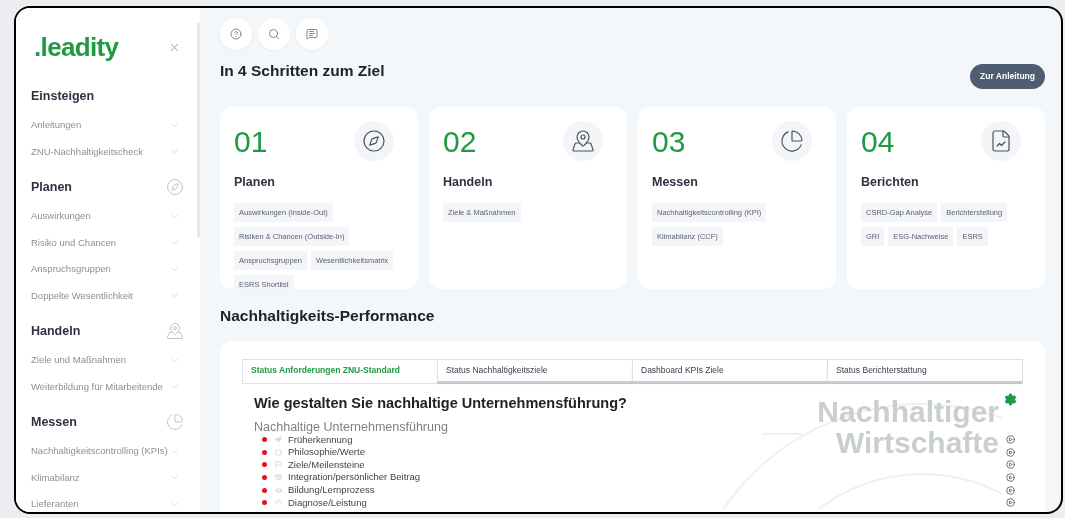 Image resolution: width=1065 pixels, height=518 pixels. What do you see at coordinates (354, 477) in the screenshot?
I see `criterion-link: Integration/persönlicher Beitrag` at bounding box center [354, 477].